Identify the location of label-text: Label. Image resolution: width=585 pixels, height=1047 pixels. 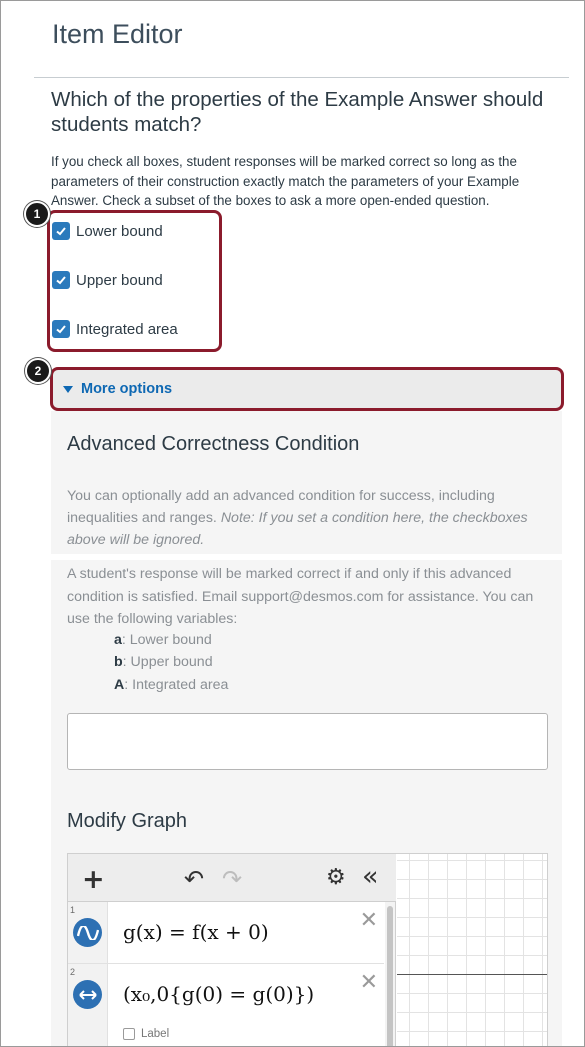
(155, 1034).